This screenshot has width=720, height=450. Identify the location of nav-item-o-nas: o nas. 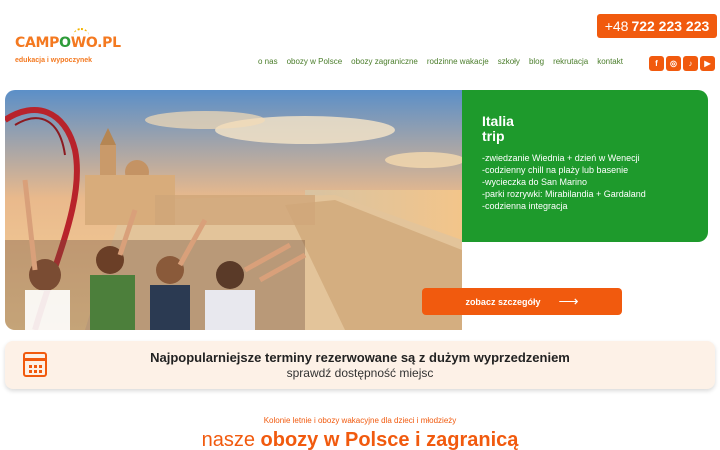
(268, 61).